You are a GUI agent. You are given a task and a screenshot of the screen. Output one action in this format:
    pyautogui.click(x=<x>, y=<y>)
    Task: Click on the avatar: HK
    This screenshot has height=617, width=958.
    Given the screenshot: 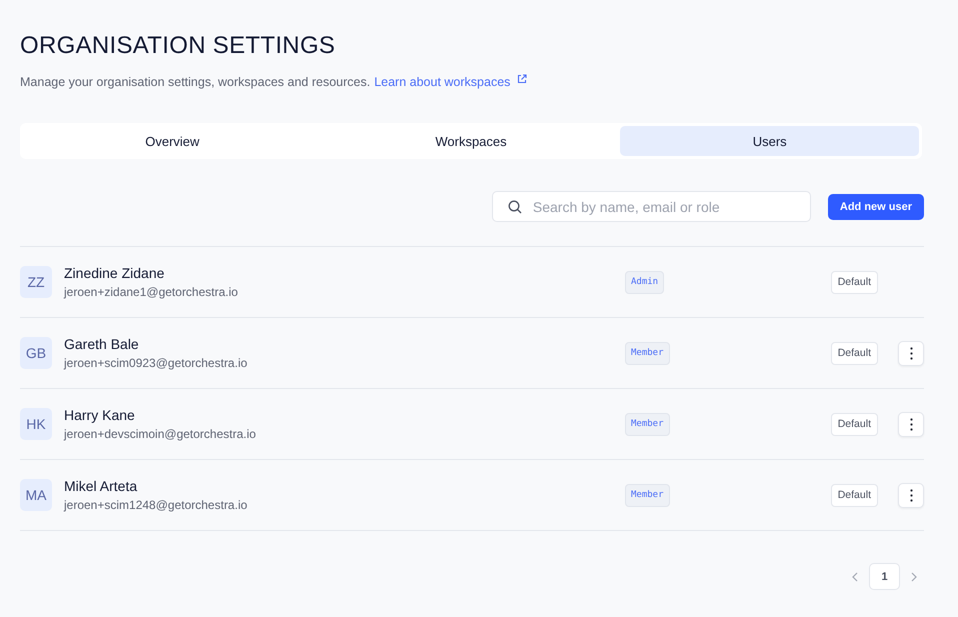 What is the action you would take?
    pyautogui.click(x=36, y=424)
    